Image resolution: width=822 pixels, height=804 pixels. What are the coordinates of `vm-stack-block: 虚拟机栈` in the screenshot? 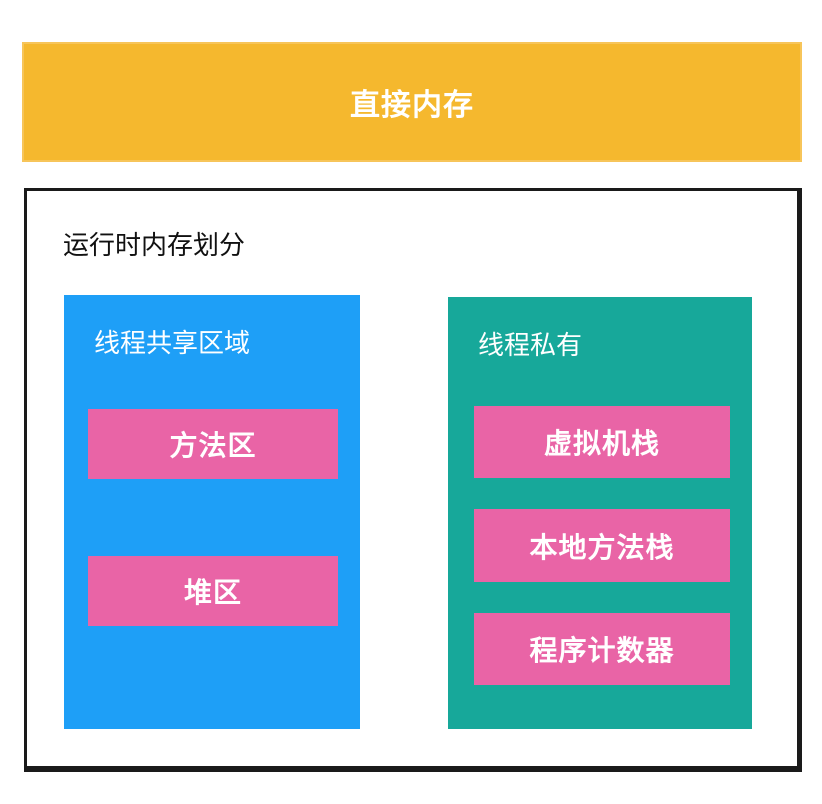 It's located at (602, 442).